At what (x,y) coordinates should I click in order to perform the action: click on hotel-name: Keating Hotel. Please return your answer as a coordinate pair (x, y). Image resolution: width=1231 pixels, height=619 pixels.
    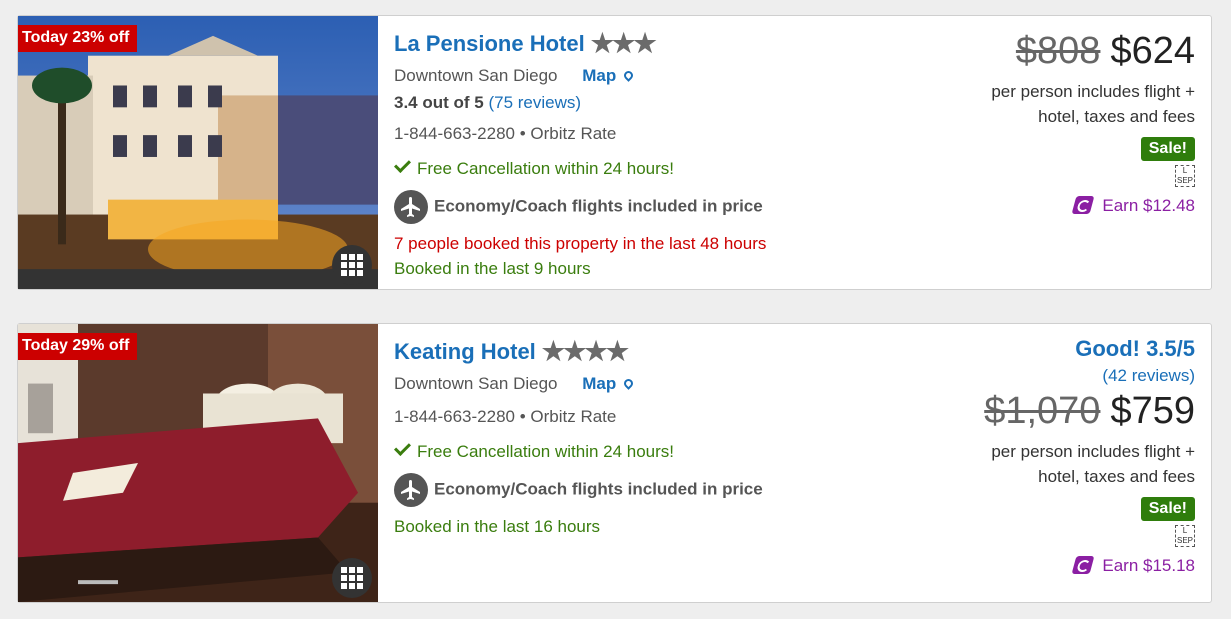
    Looking at the image, I should click on (465, 351).